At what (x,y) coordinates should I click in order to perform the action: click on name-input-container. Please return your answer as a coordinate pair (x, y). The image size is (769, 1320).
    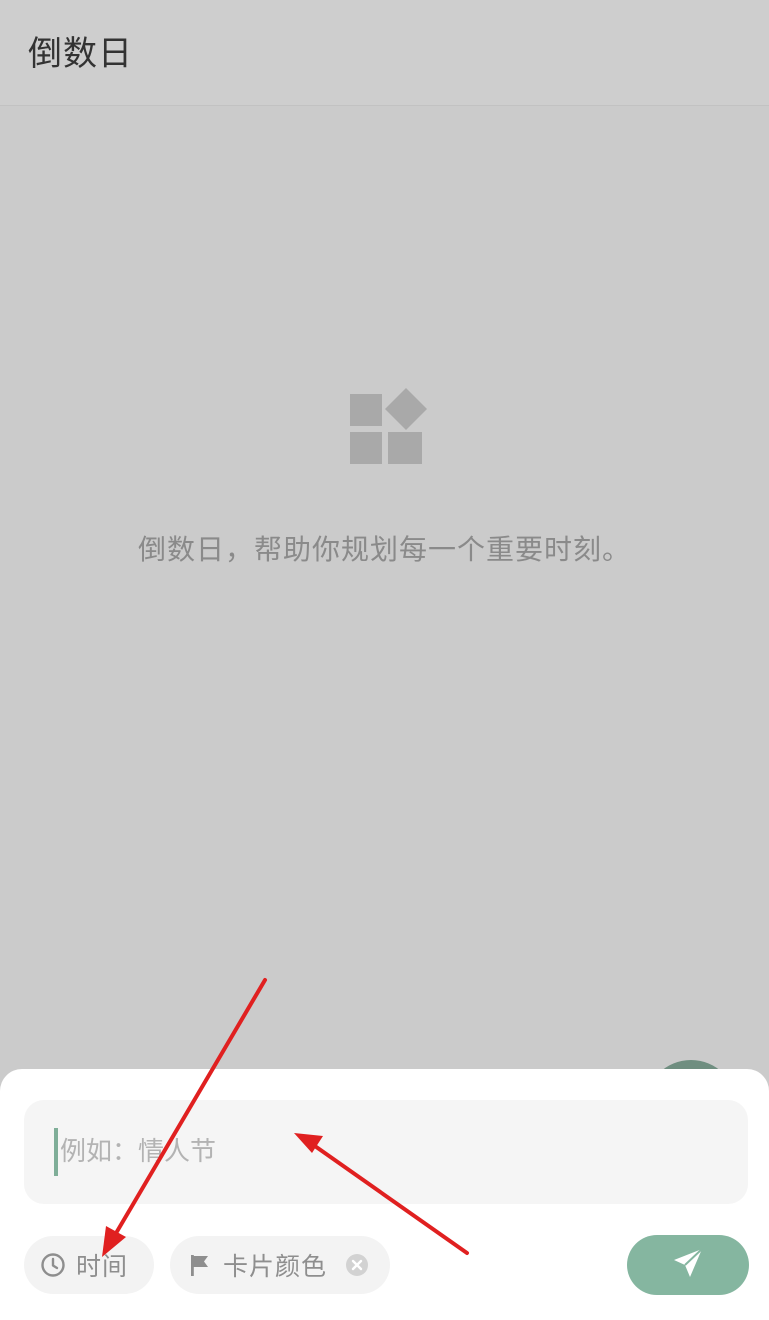
    Looking at the image, I should click on (386, 1152).